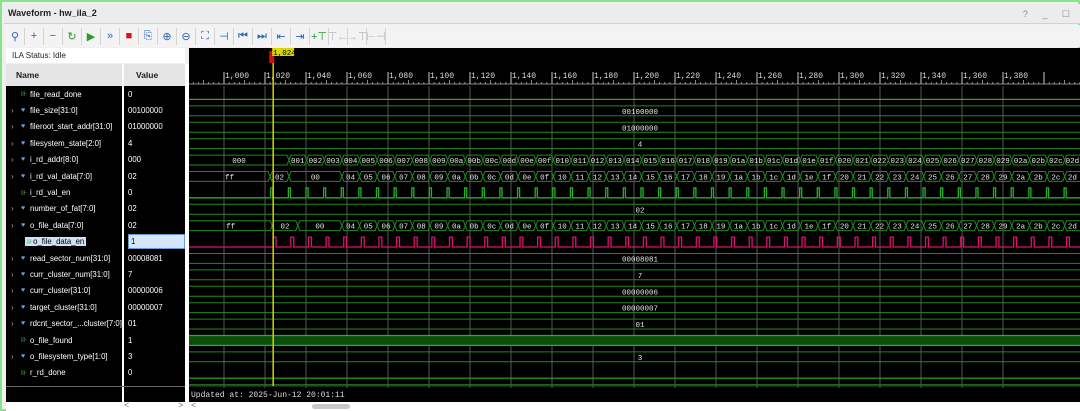 The image size is (1080, 411). What do you see at coordinates (154, 110) in the screenshot?
I see `signal-value-row: 00100000` at bounding box center [154, 110].